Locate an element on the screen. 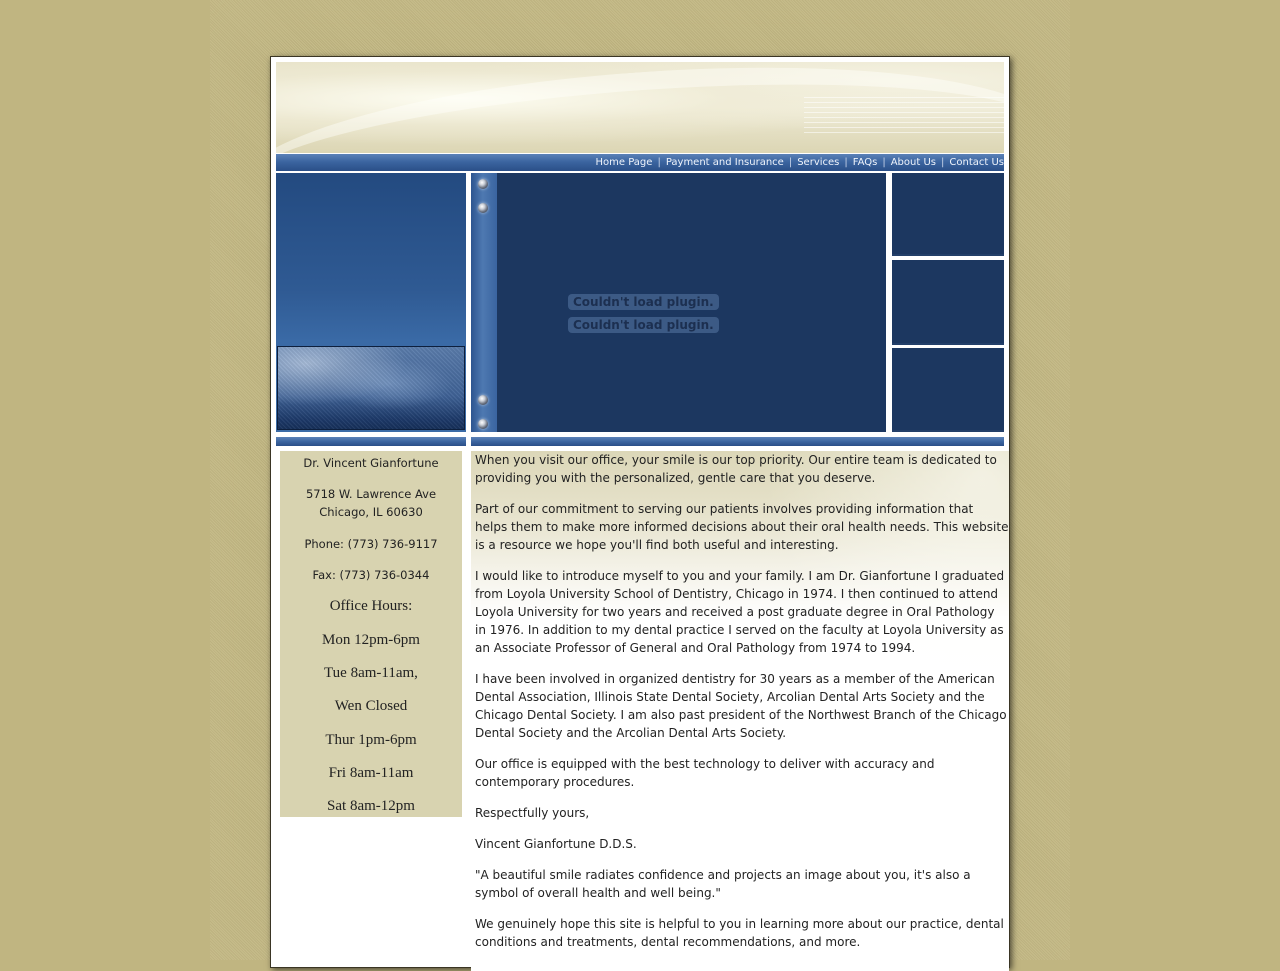 This screenshot has width=1280, height=971. decorative-image-thumbnail is located at coordinates (371, 388).